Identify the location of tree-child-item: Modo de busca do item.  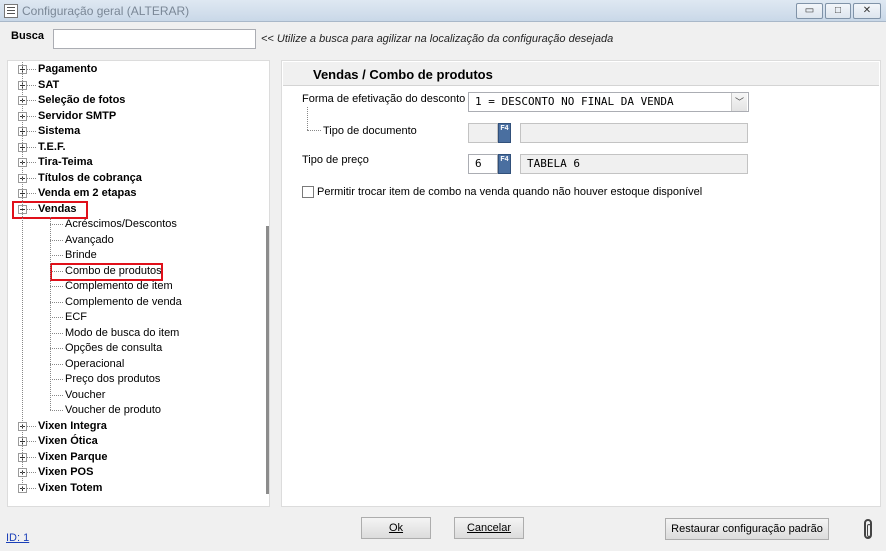
(122, 333).